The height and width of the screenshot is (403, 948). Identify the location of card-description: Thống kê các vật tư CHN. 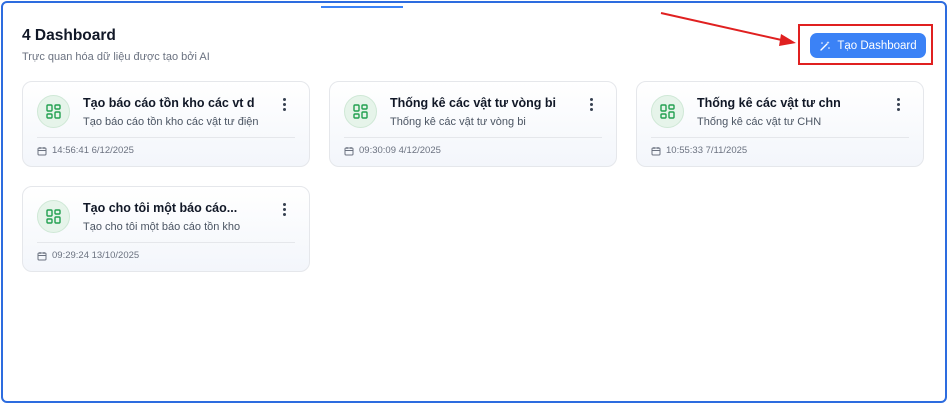
(759, 122).